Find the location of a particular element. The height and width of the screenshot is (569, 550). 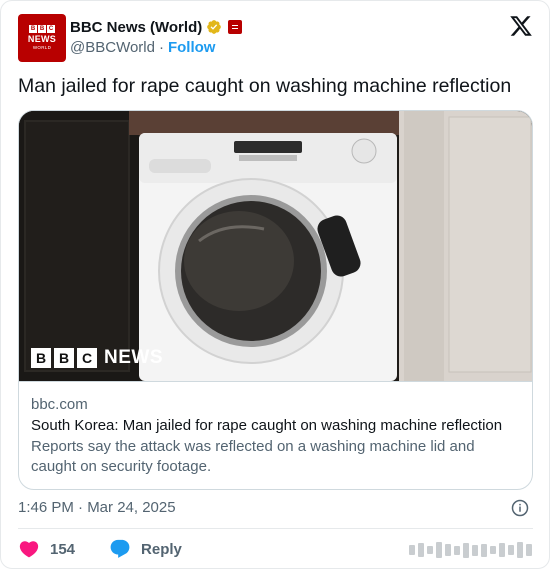

follow-button: Follow is located at coordinates (192, 47).